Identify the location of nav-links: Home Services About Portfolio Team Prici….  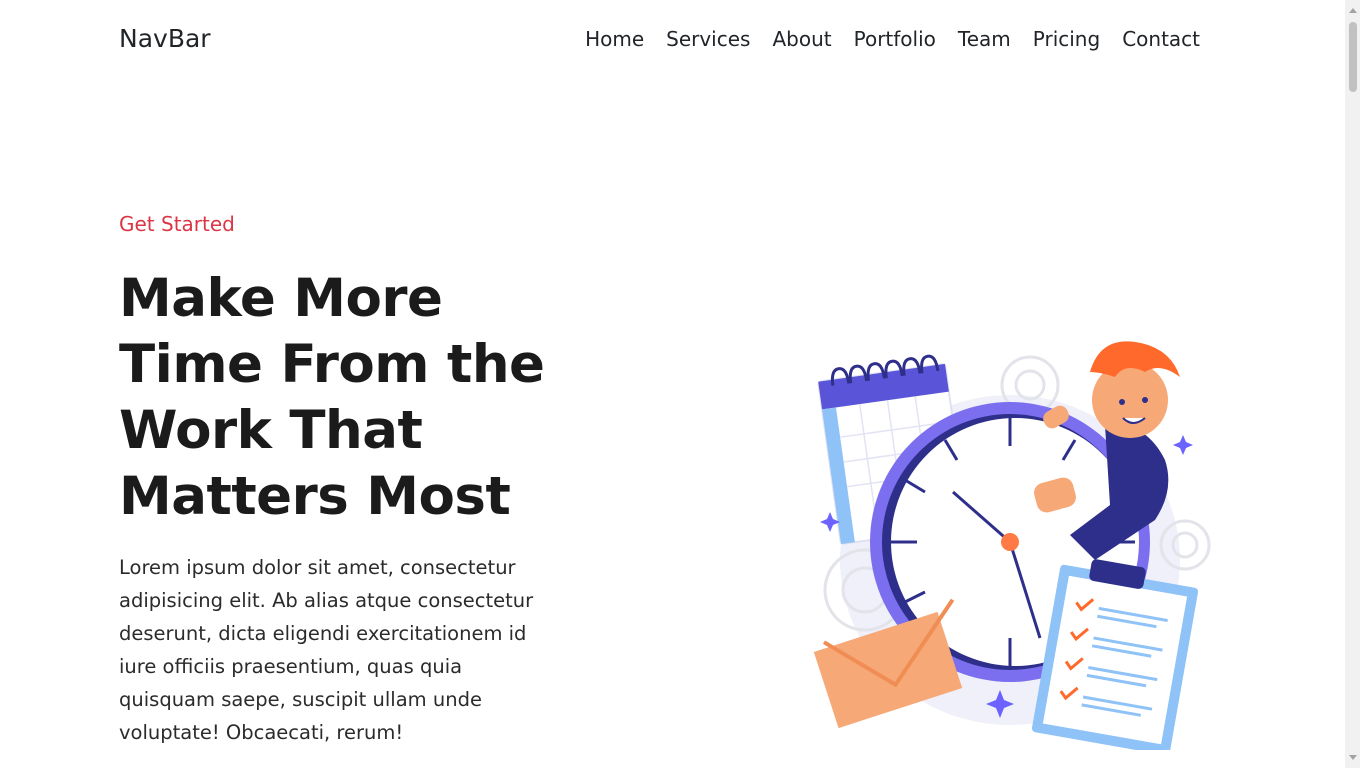
(887, 39).